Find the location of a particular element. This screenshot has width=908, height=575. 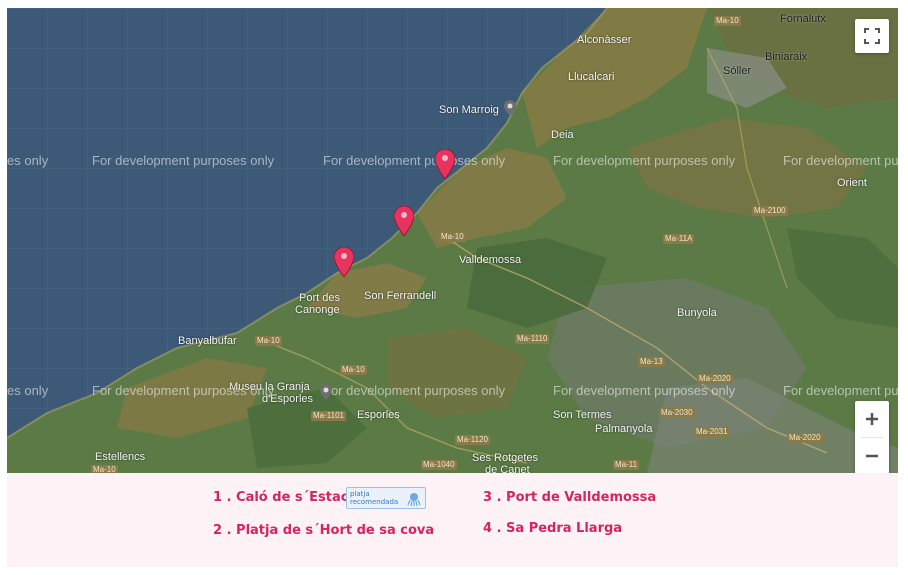

zoom-control is located at coordinates (872, 437).